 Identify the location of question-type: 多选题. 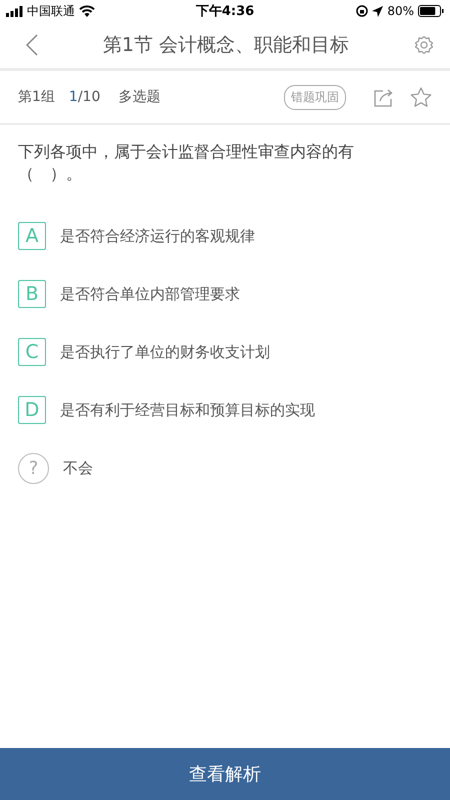
(139, 97).